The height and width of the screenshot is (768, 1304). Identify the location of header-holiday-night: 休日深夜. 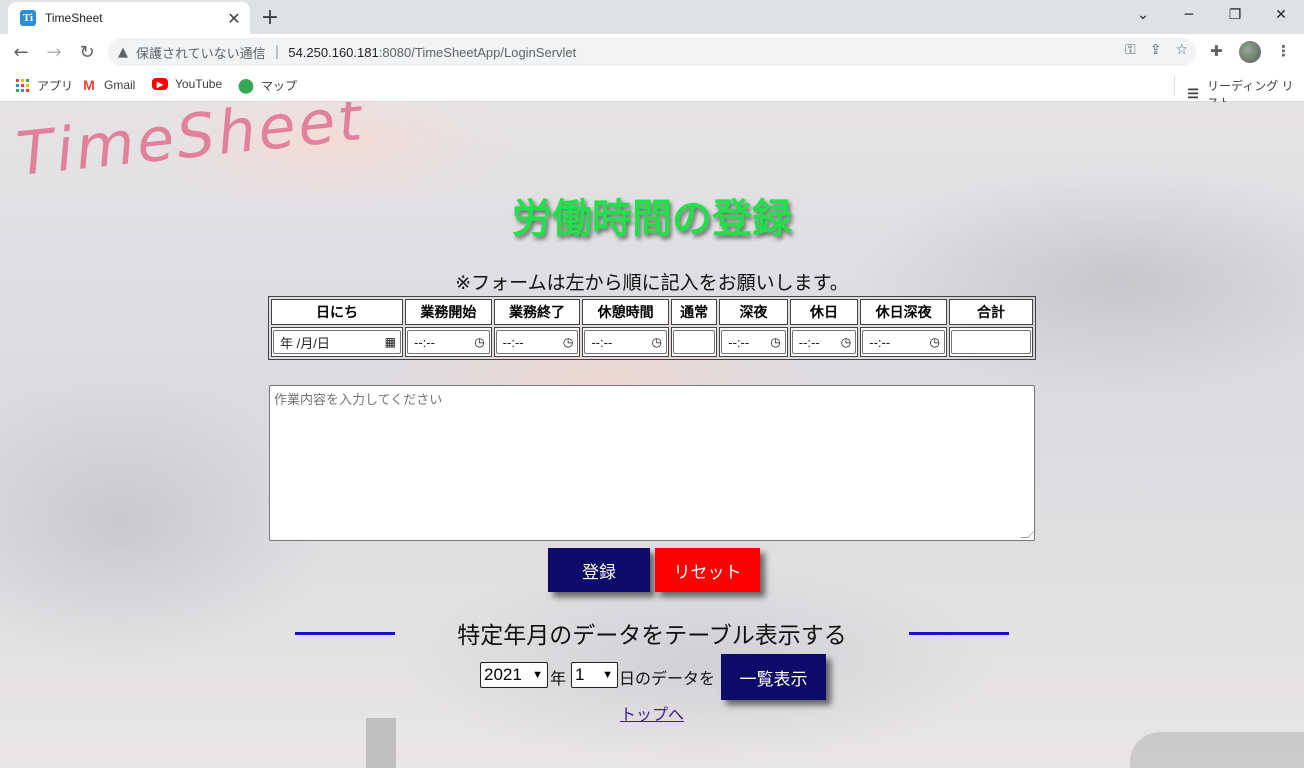
(903, 312).